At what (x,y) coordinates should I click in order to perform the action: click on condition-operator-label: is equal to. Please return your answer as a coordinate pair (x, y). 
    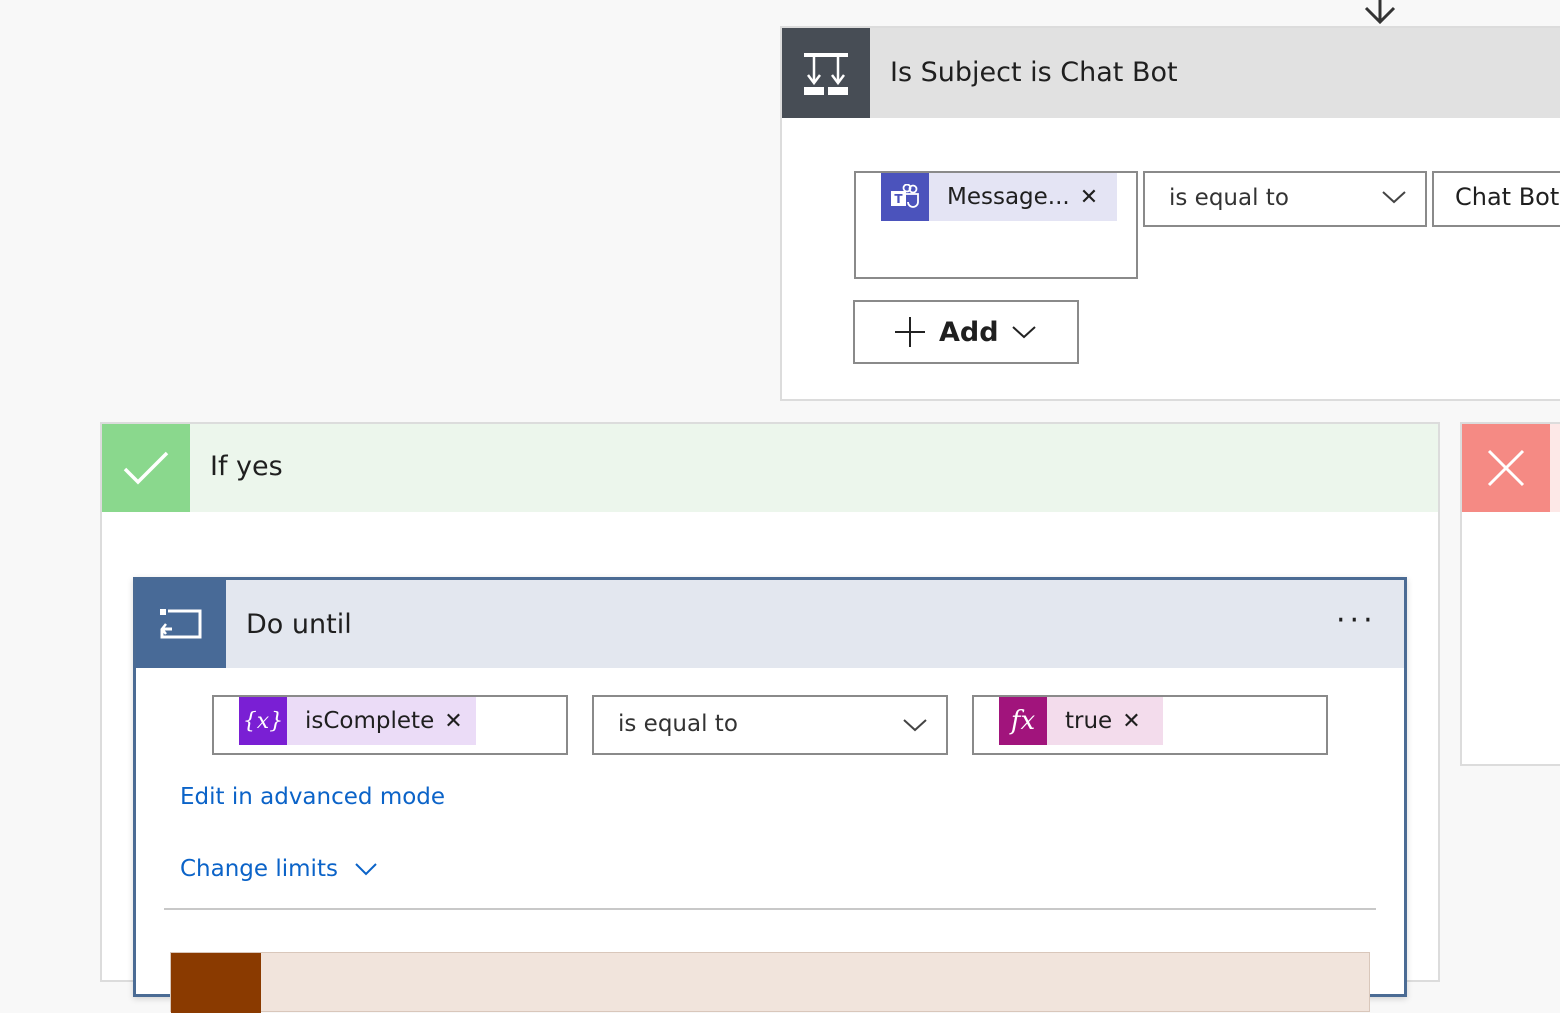
    Looking at the image, I should click on (1229, 198).